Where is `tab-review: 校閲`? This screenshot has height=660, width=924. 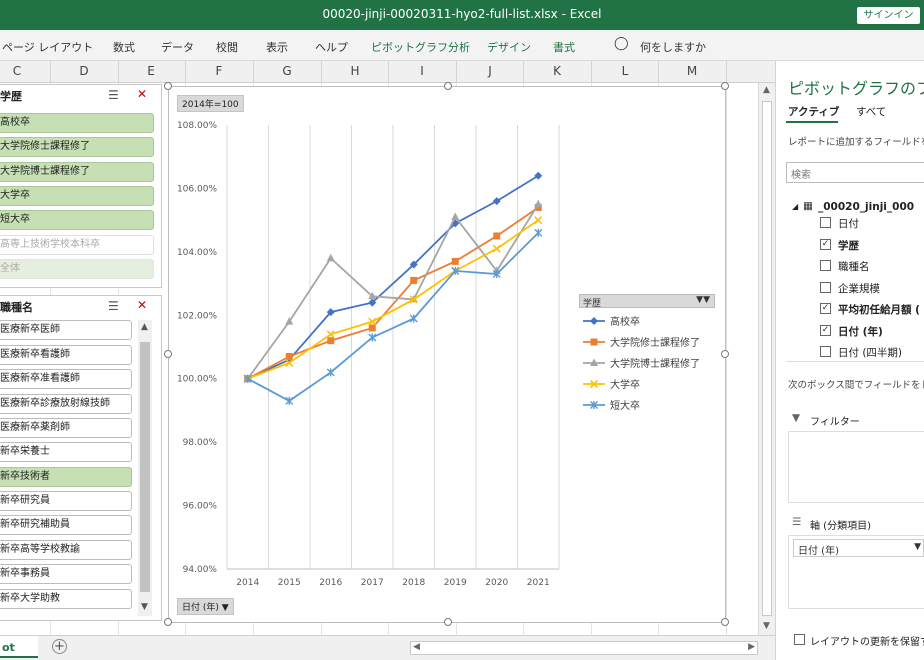 tab-review: 校閲 is located at coordinates (227, 47).